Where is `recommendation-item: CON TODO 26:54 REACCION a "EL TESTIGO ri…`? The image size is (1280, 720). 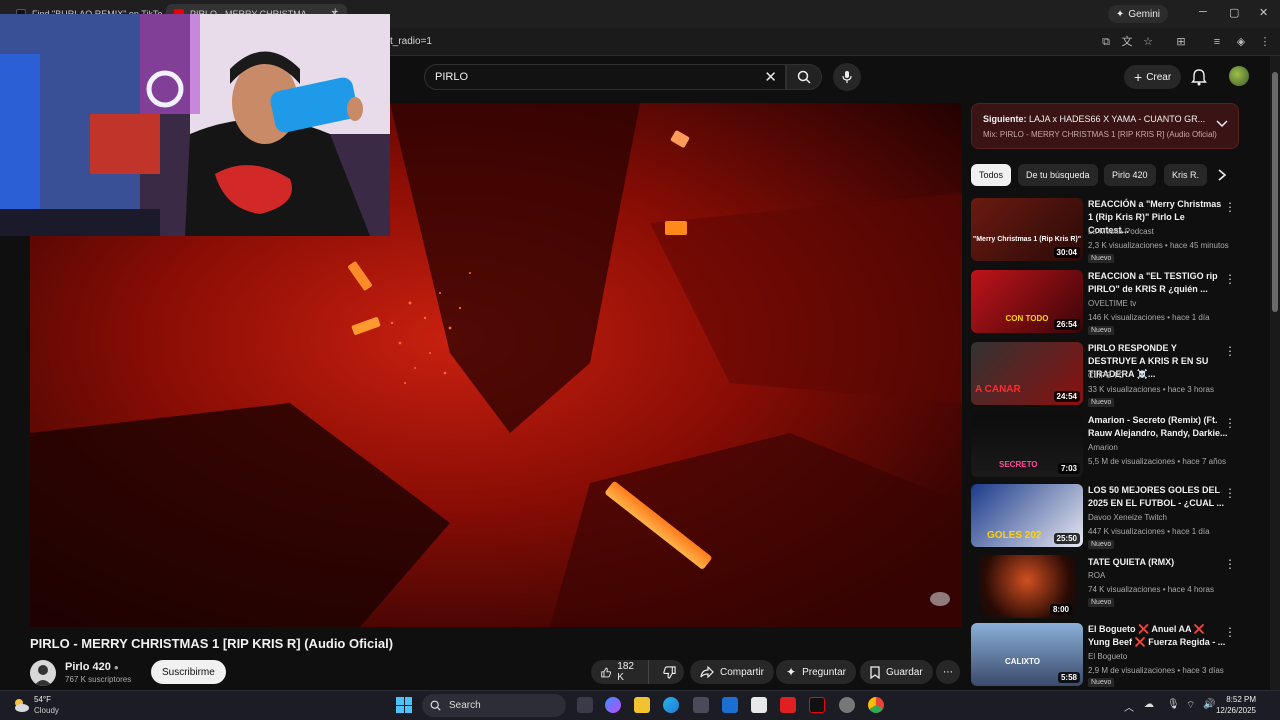 recommendation-item: CON TODO 26:54 REACCION a "EL TESTIGO ri… is located at coordinates (1108, 303).